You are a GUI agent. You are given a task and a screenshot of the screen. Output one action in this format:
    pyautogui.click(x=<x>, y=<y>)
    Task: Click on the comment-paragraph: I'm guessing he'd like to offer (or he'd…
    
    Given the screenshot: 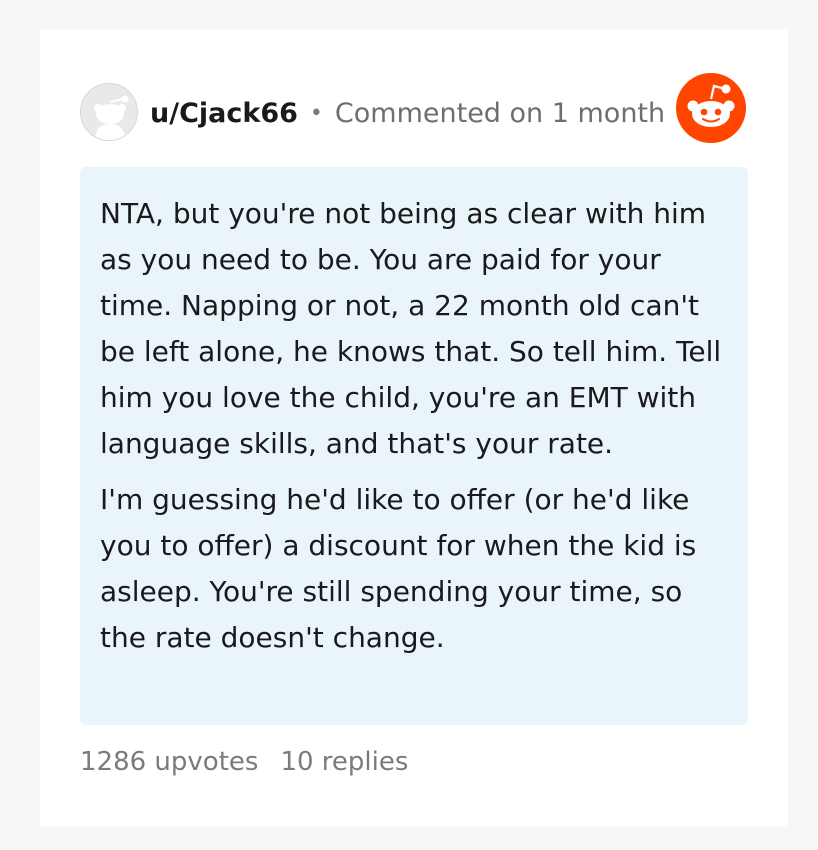 What is the action you would take?
    pyautogui.click(x=398, y=568)
    